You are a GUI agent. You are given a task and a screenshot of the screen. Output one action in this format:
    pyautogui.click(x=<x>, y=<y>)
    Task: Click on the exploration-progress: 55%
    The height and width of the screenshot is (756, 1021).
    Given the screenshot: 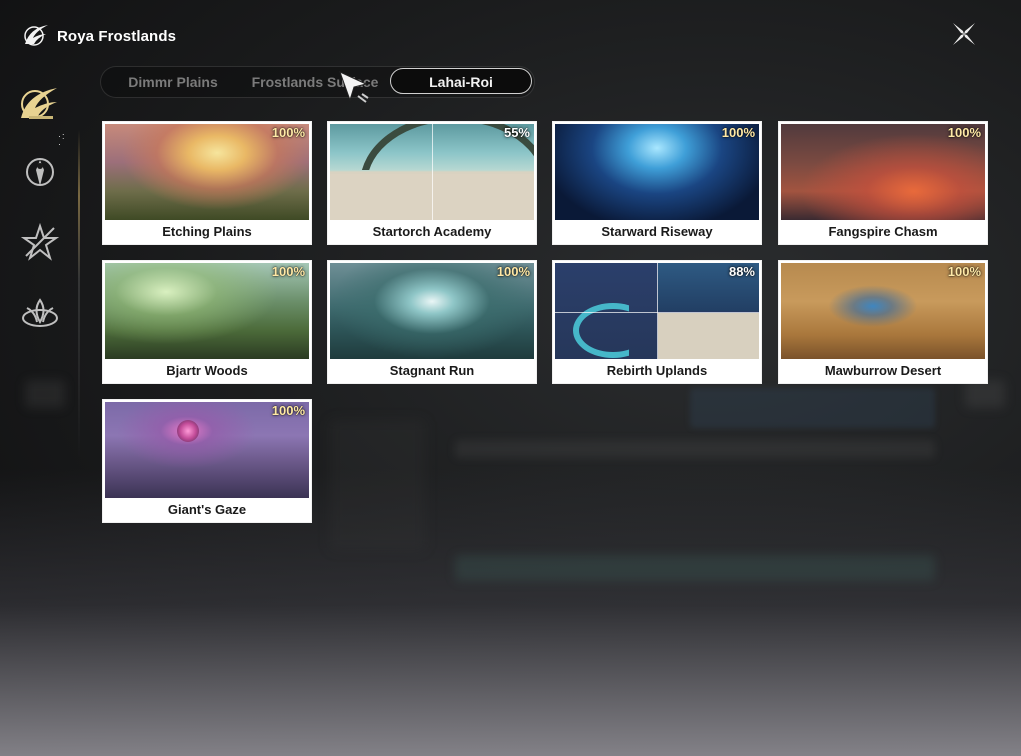 What is the action you would take?
    pyautogui.click(x=516, y=132)
    